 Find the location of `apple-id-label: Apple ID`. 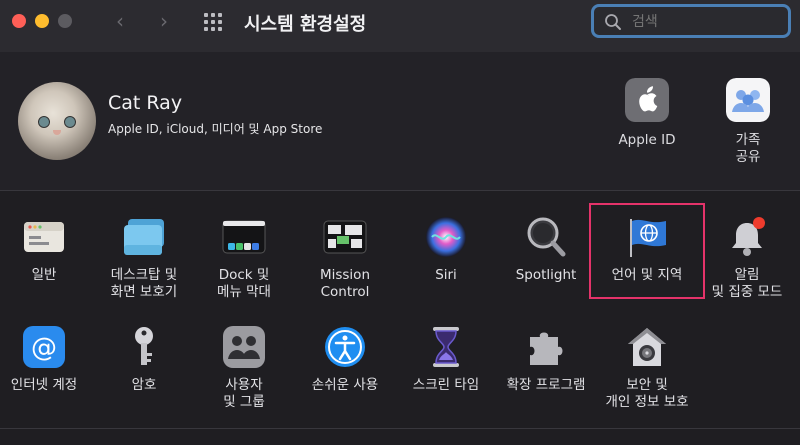

apple-id-label: Apple ID is located at coordinates (647, 140).